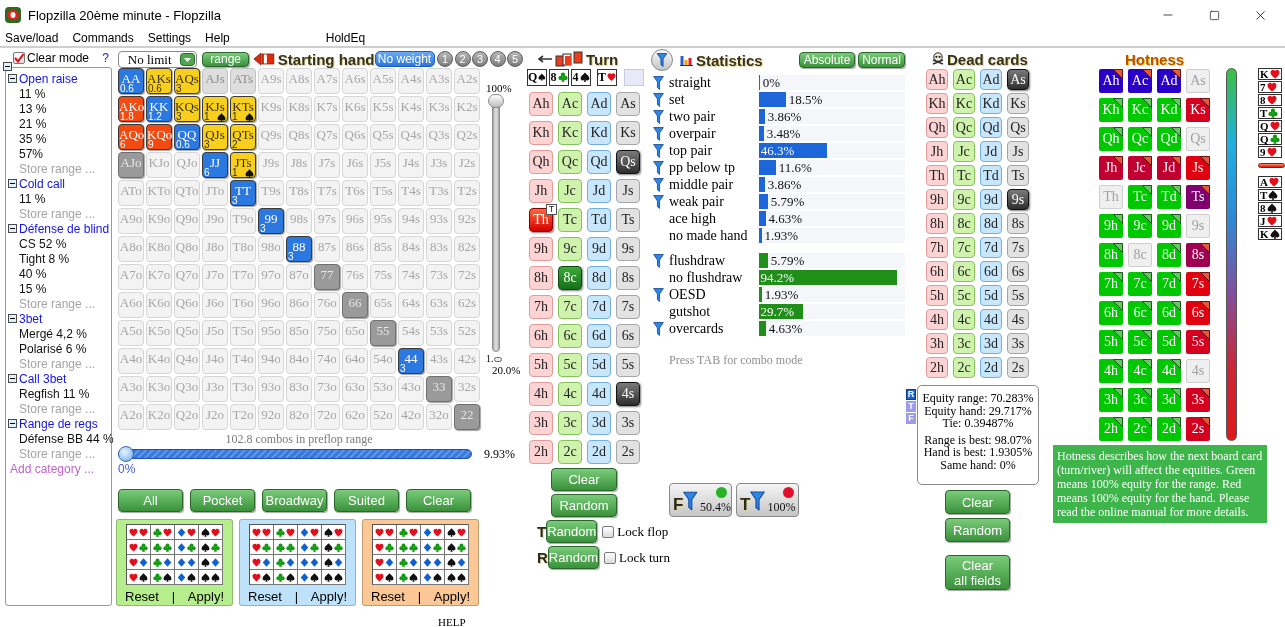 The width and height of the screenshot is (1285, 627). What do you see at coordinates (570, 162) in the screenshot?
I see `card-button: Qc` at bounding box center [570, 162].